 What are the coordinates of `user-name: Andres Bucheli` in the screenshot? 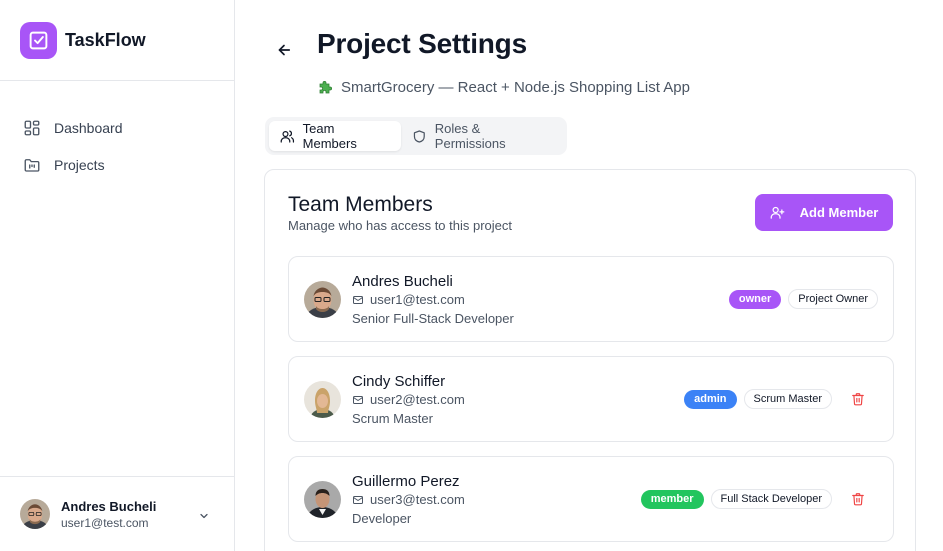 It's located at (109, 506).